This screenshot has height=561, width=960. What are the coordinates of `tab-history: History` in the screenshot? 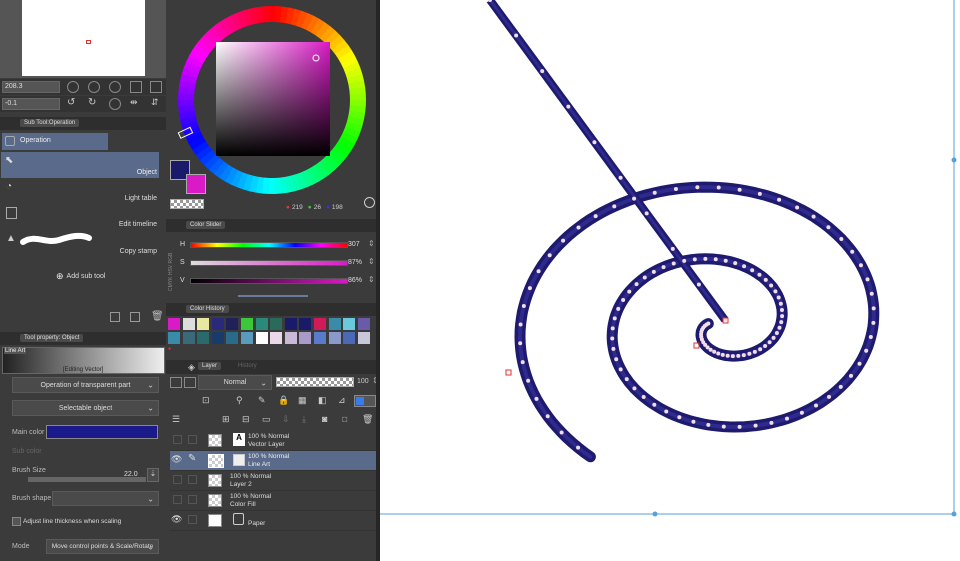 It's located at (247, 366).